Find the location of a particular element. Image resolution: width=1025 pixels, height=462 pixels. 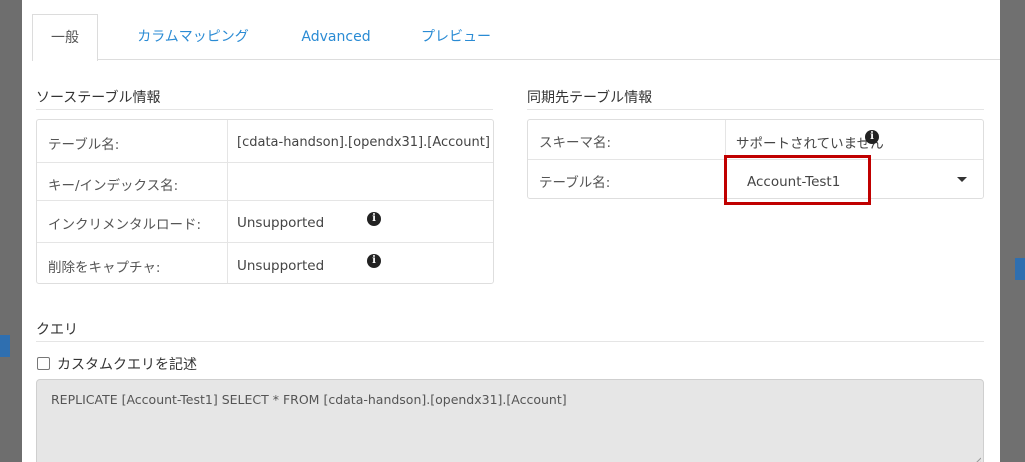

property-row: インクリメンタルロード: Unsupported i is located at coordinates (265, 221).